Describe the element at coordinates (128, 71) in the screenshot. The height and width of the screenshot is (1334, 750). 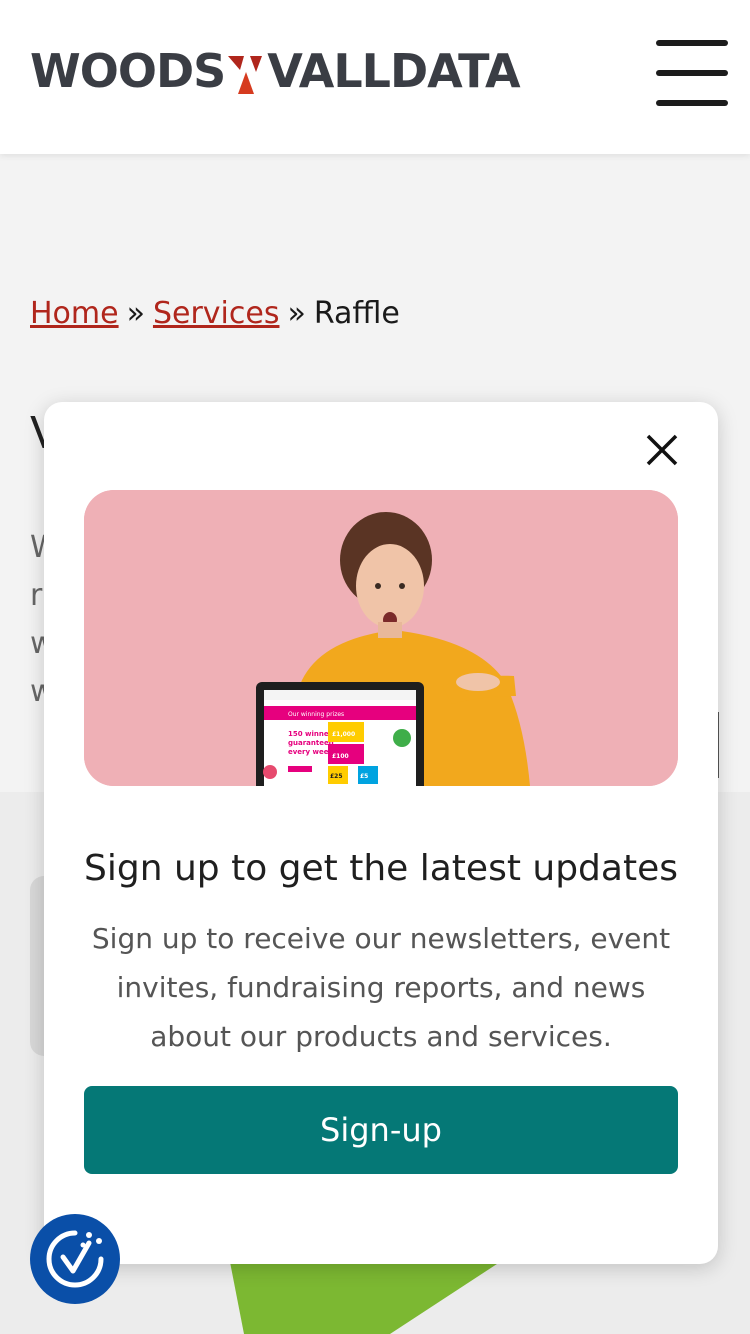
I see `logo-text-woods: WOODS` at that location.